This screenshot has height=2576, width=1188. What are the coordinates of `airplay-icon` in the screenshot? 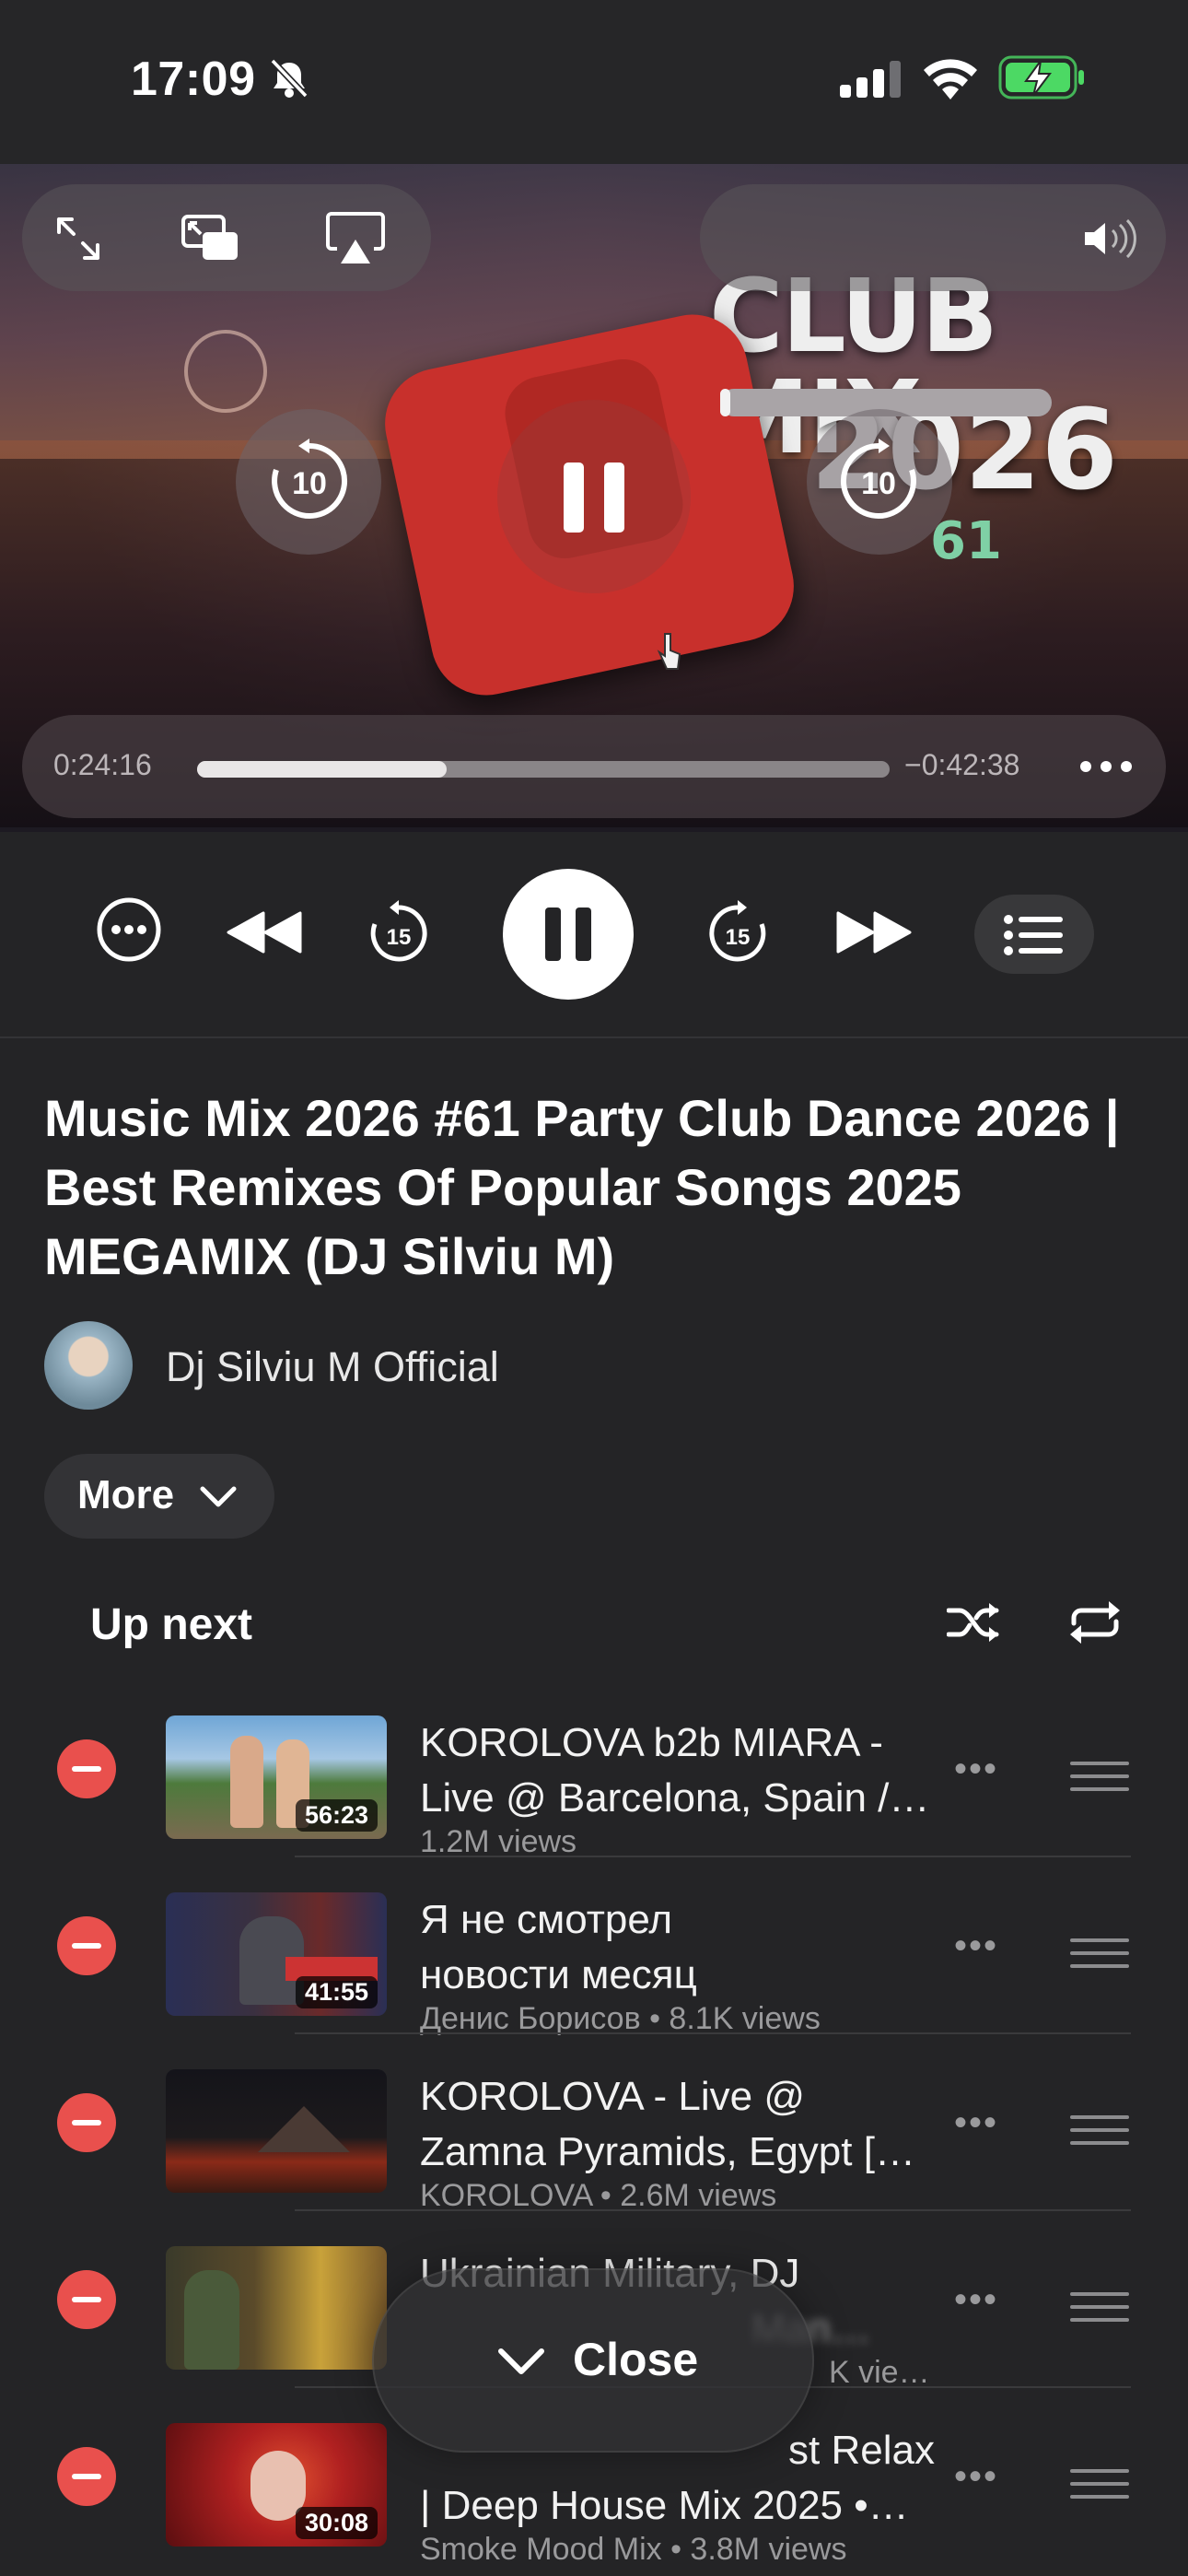 It's located at (355, 237).